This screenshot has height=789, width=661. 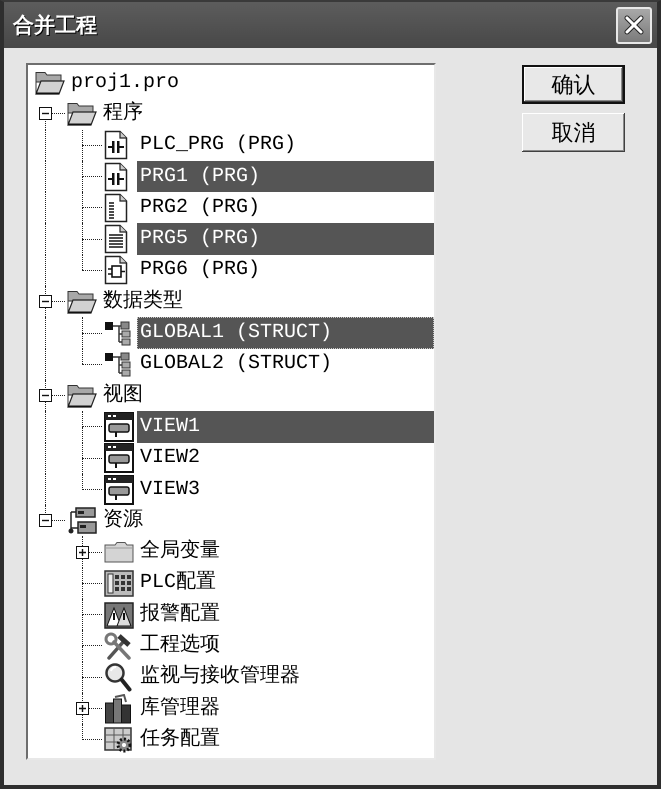 I want to click on dialog-button: 确认, so click(x=573, y=84).